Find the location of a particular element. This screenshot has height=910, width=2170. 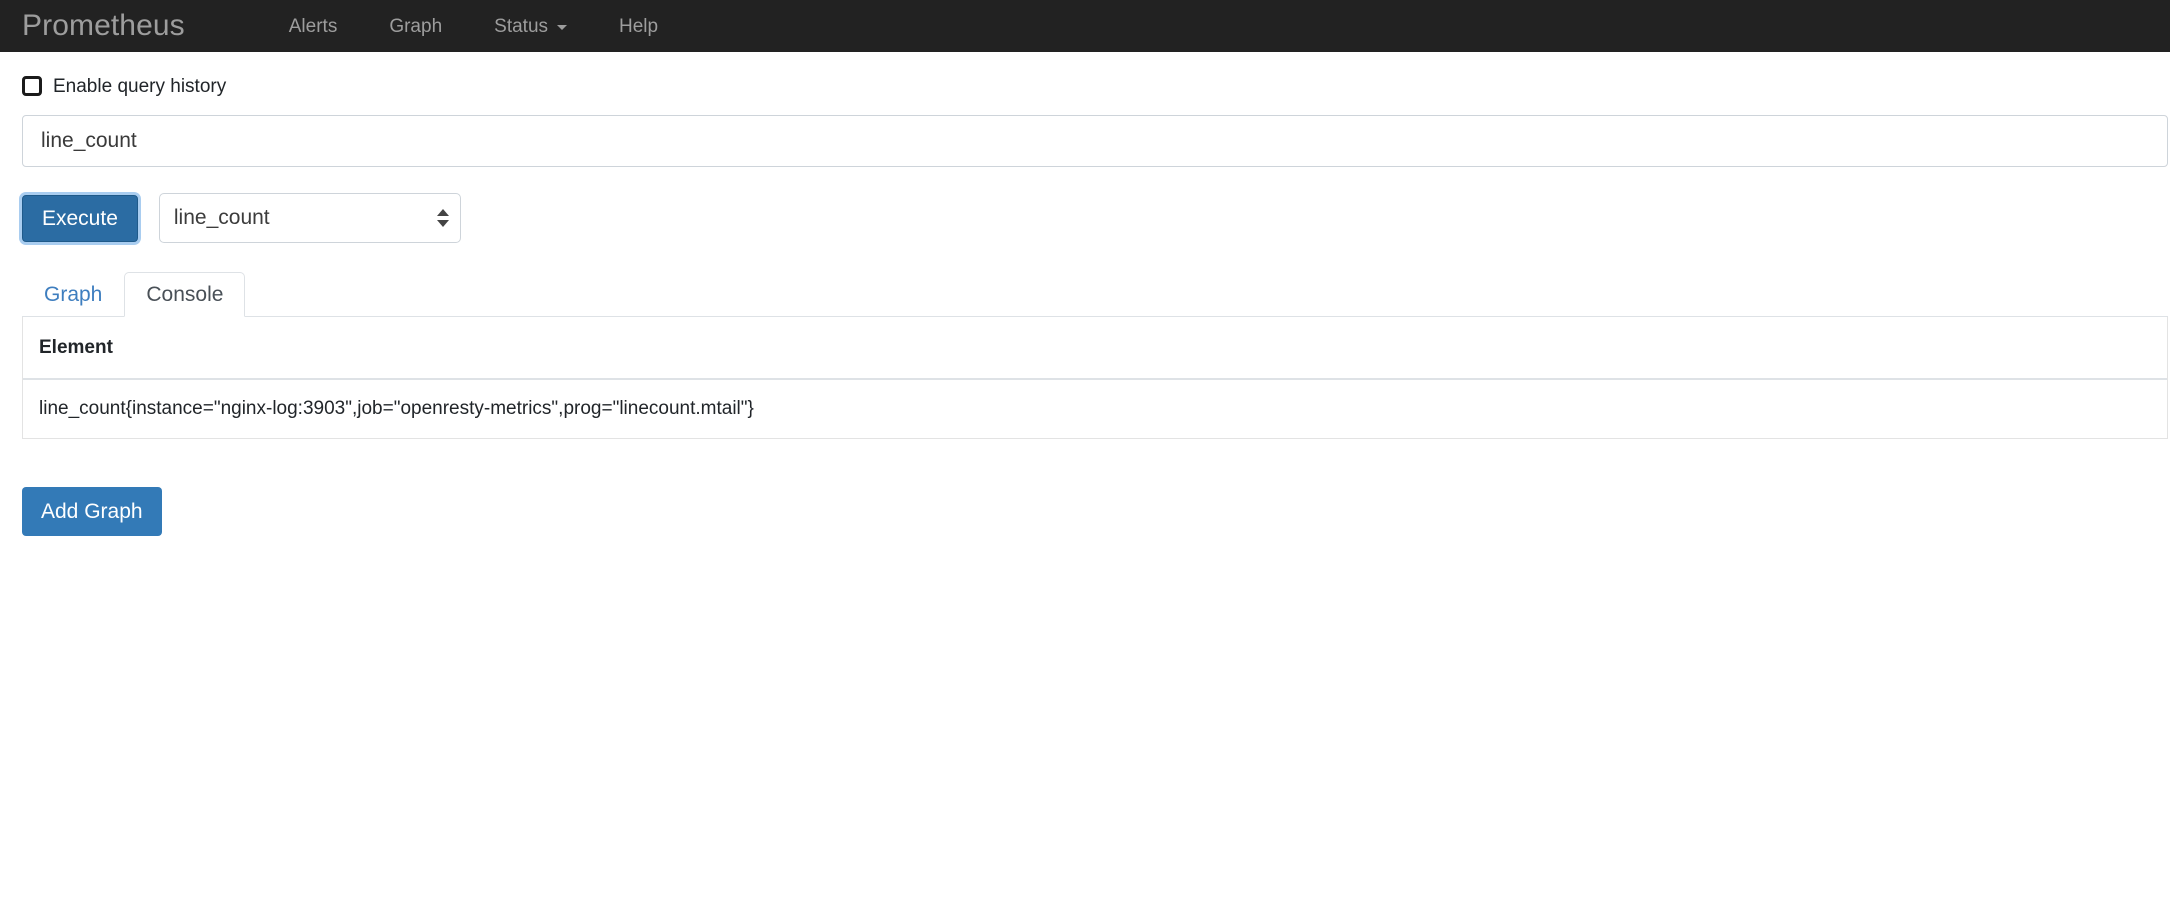

nav-link-help: Help is located at coordinates (638, 26).